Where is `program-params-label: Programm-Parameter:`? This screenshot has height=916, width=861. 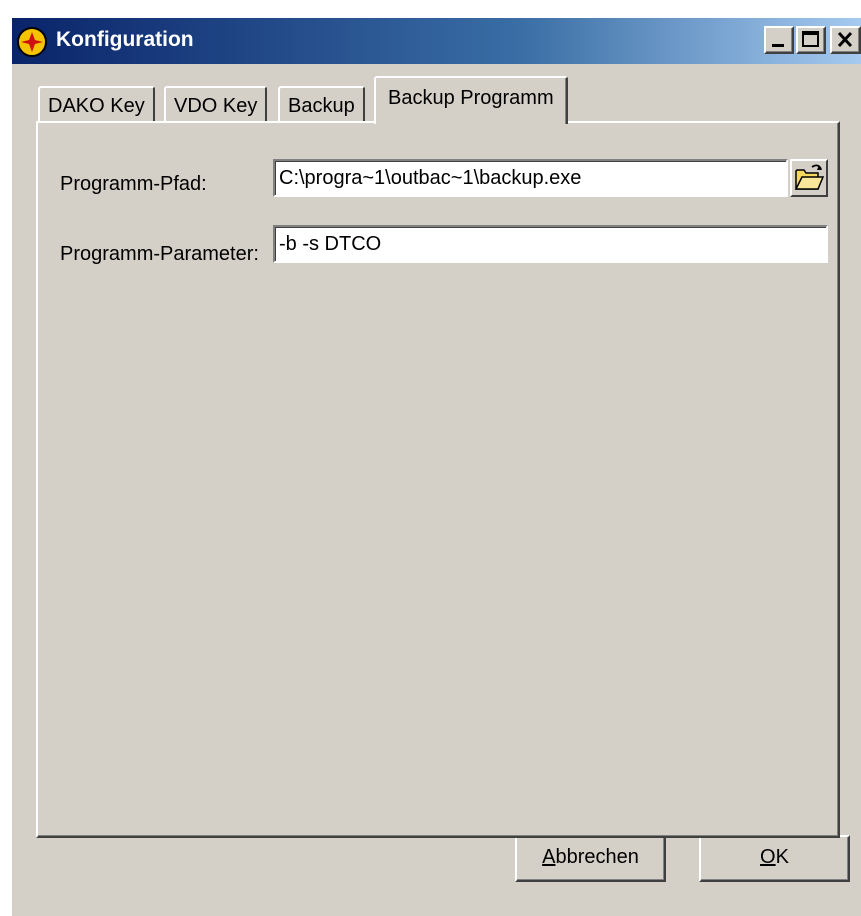
program-params-label: Programm-Parameter: is located at coordinates (159, 254).